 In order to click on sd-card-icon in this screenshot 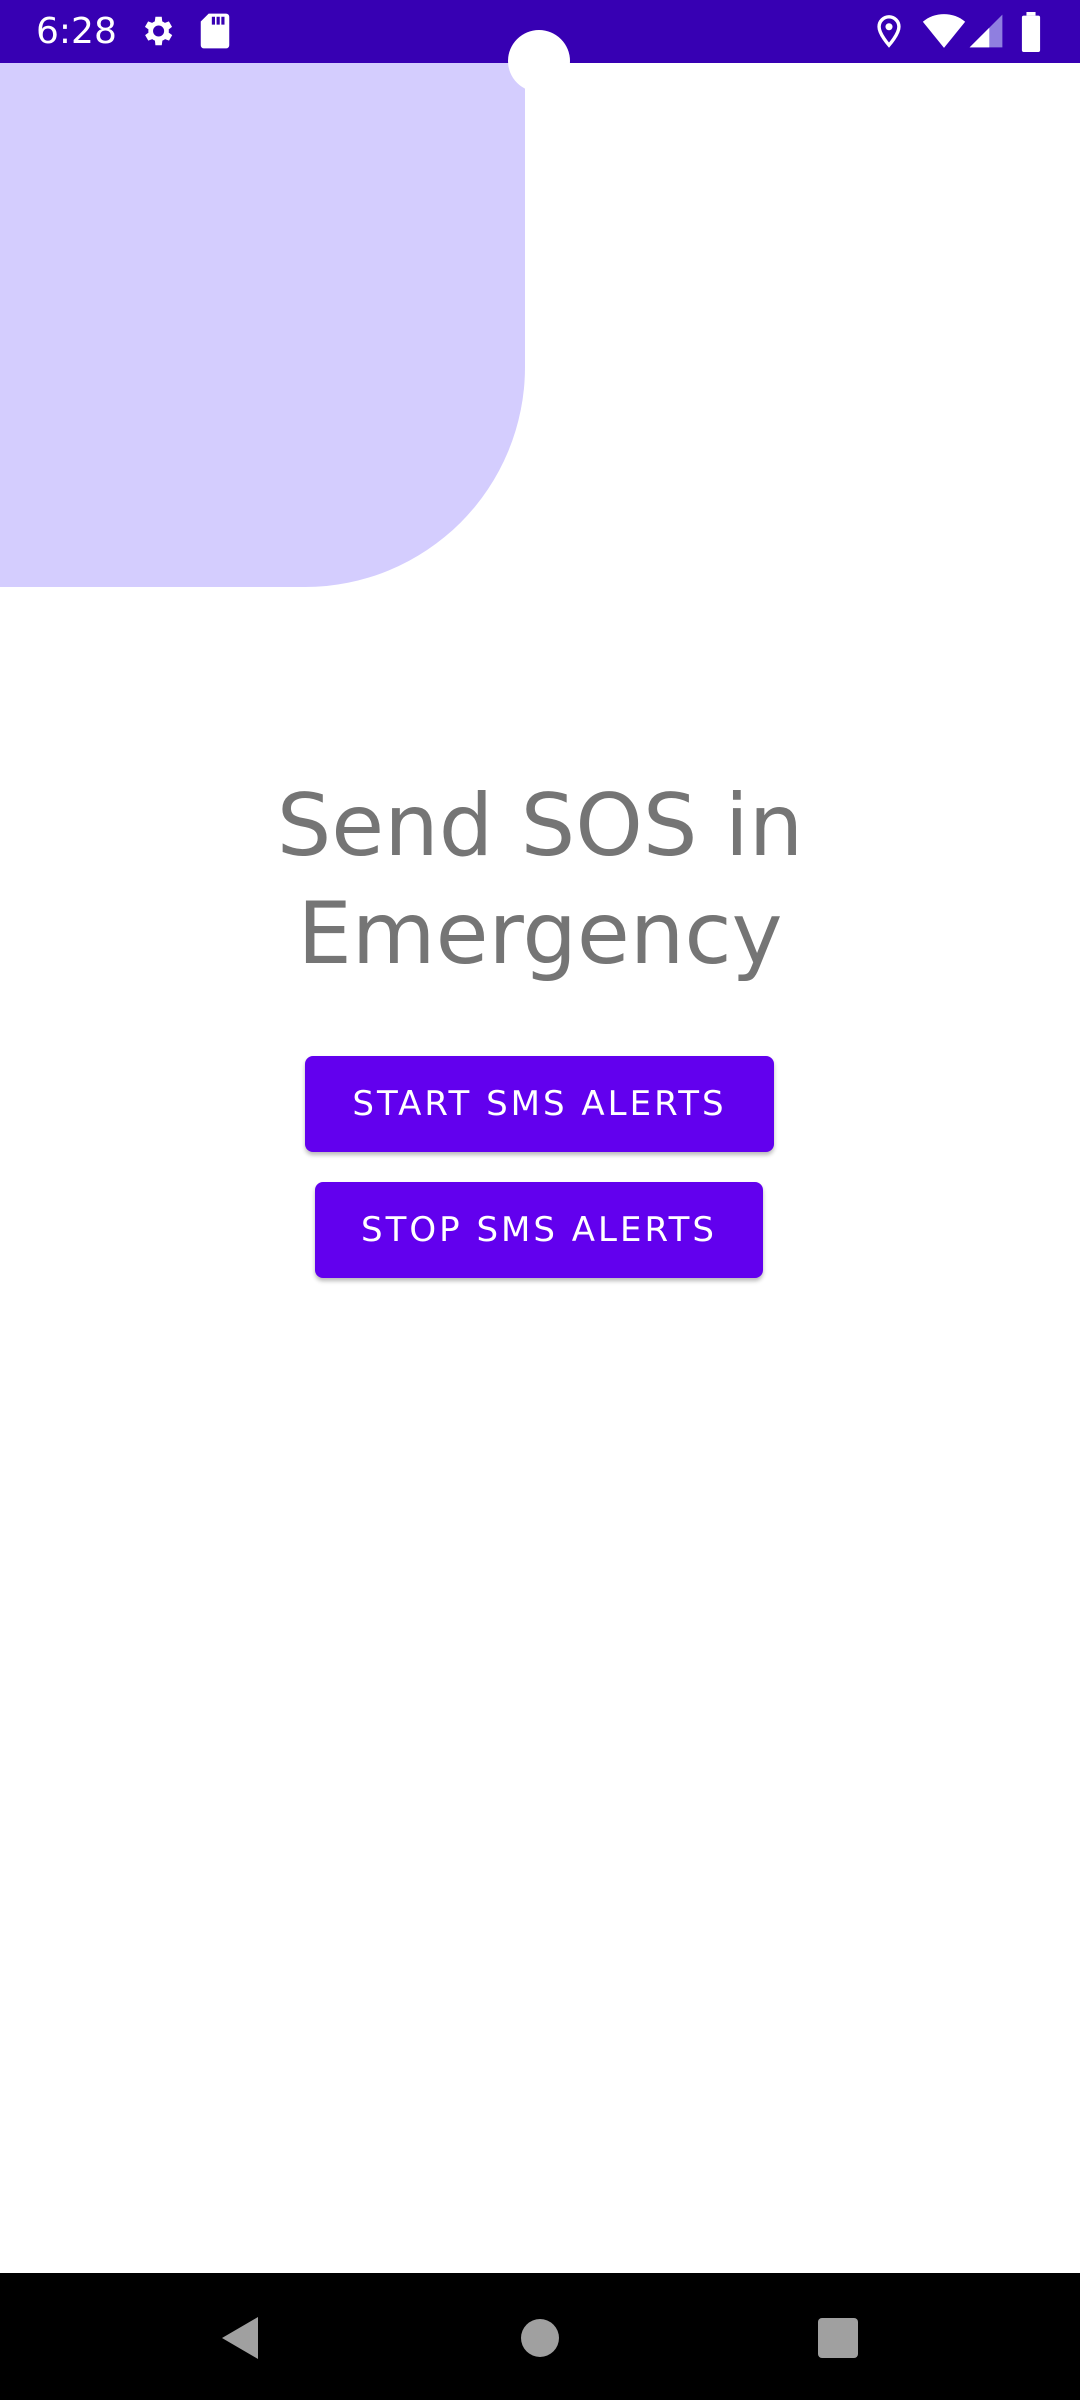, I will do `click(215, 33)`.